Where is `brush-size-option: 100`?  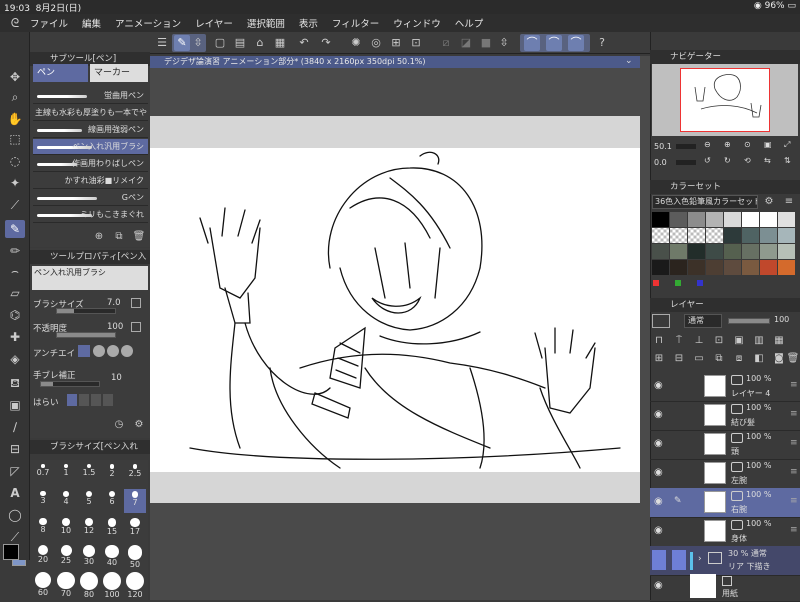 brush-size-option: 100 is located at coordinates (112, 584).